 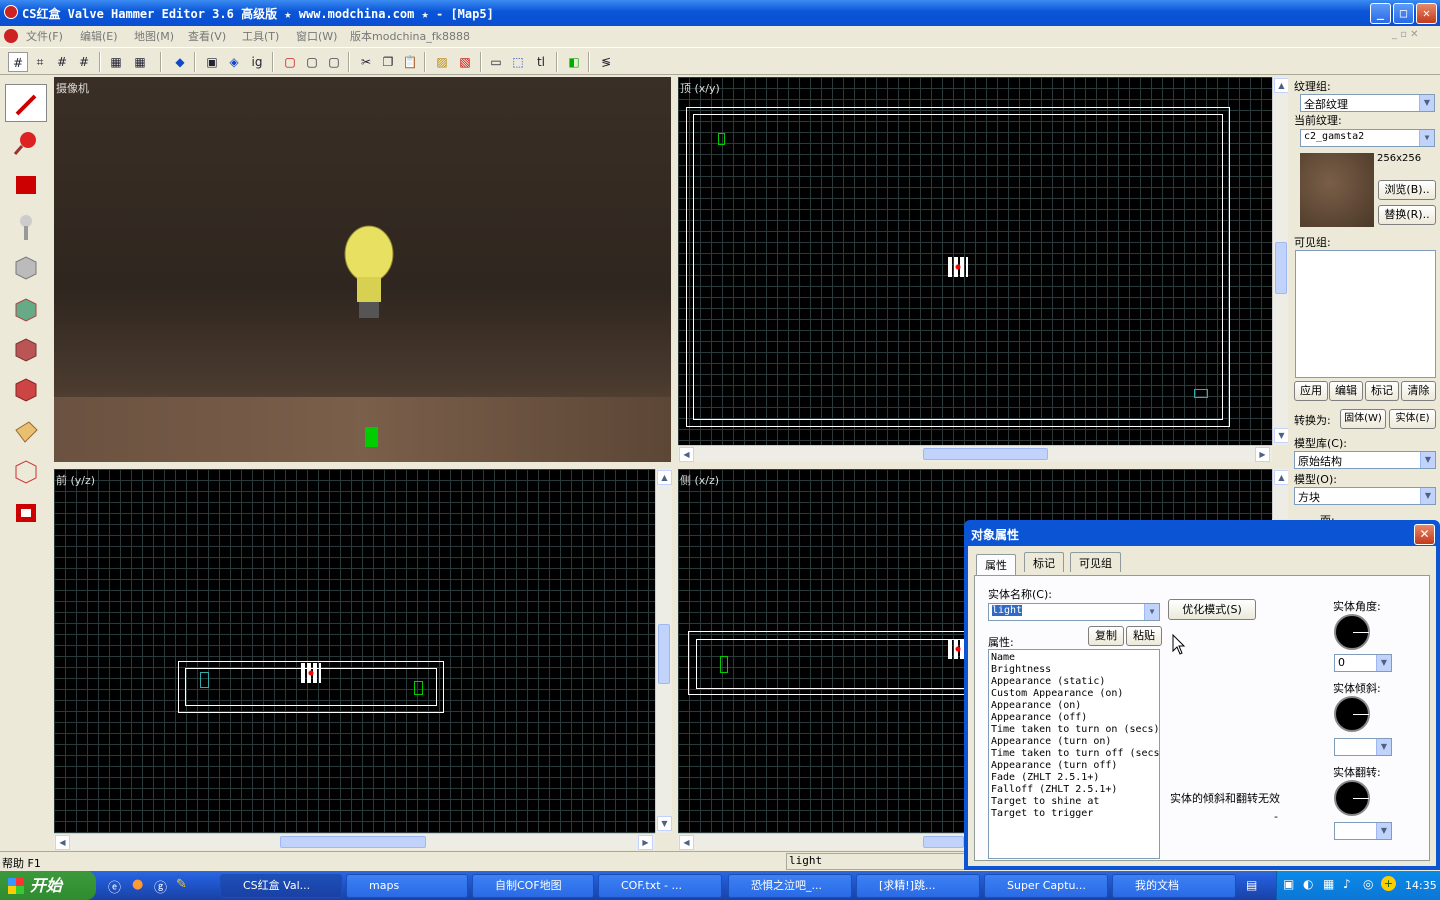 What do you see at coordinates (1095, 562) in the screenshot?
I see `tab-visgroups: 可见组` at bounding box center [1095, 562].